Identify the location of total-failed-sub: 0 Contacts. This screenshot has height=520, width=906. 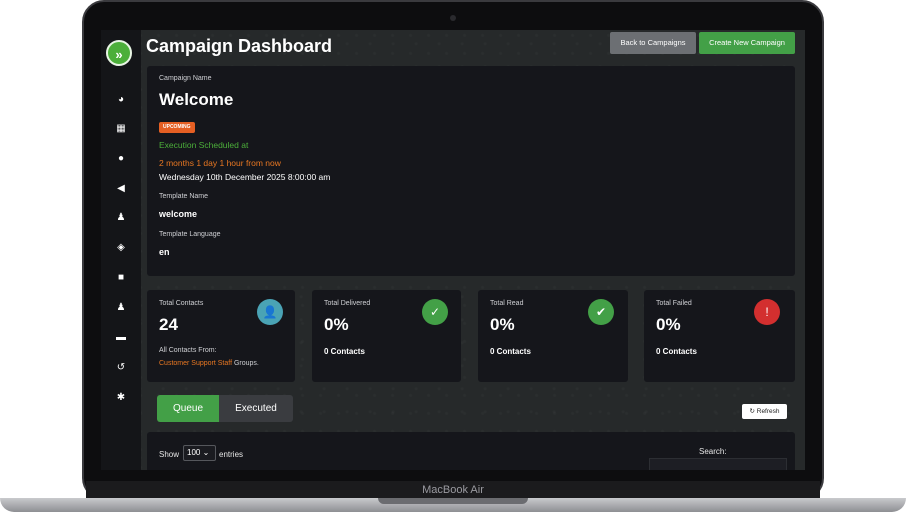
(676, 351).